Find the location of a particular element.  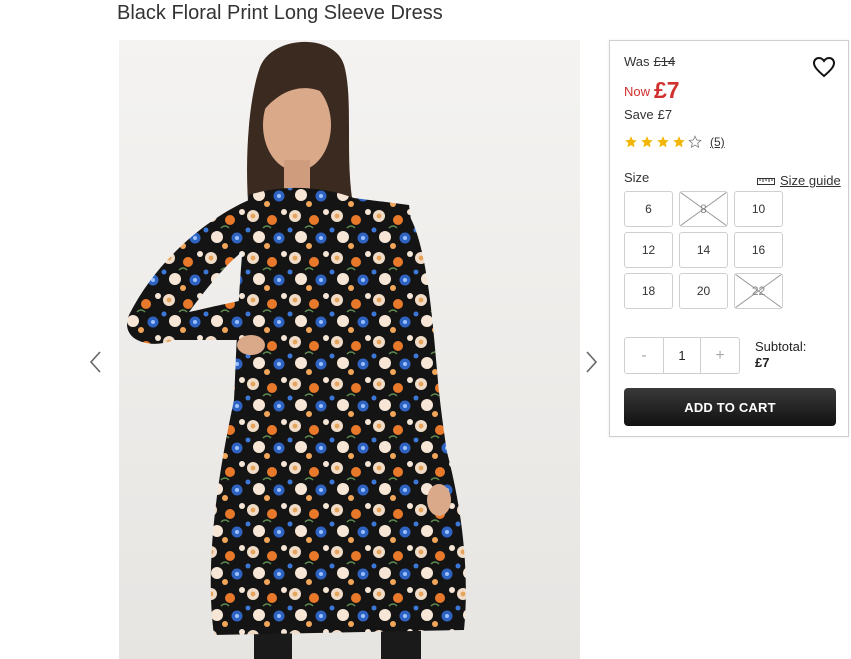

review-count-link: (5) is located at coordinates (717, 142).